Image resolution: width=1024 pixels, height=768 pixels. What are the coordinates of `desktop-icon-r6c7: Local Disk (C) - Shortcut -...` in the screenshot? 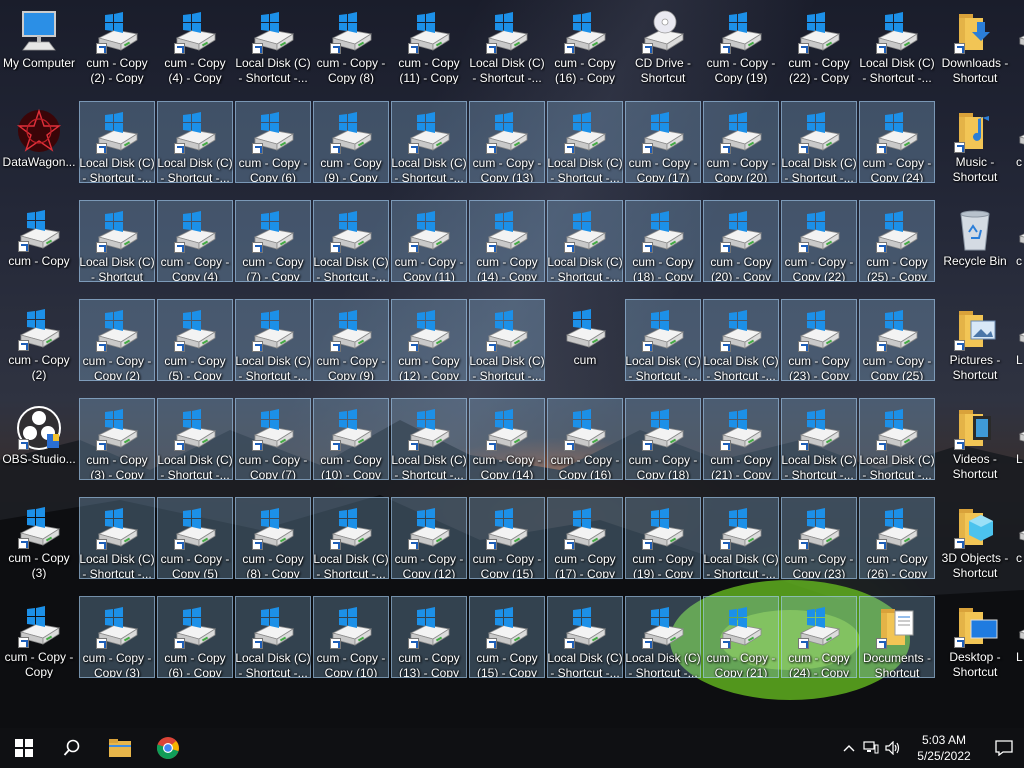 It's located at (663, 637).